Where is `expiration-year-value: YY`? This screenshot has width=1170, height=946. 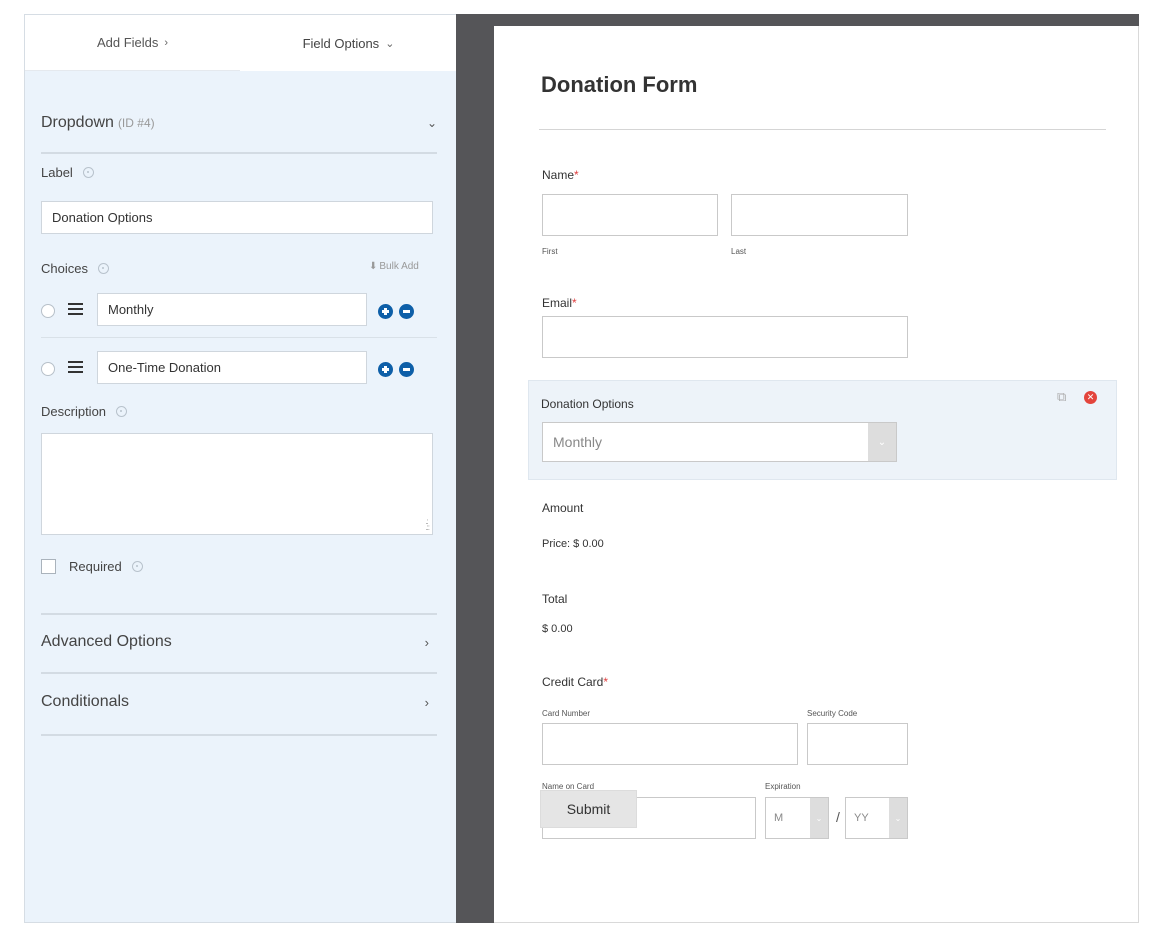
expiration-year-value: YY is located at coordinates (861, 818).